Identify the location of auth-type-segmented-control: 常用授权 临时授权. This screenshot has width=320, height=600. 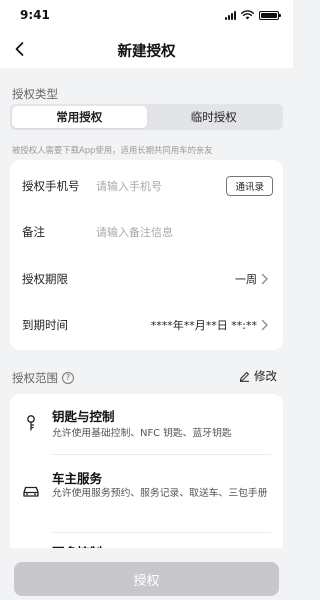
(146, 117).